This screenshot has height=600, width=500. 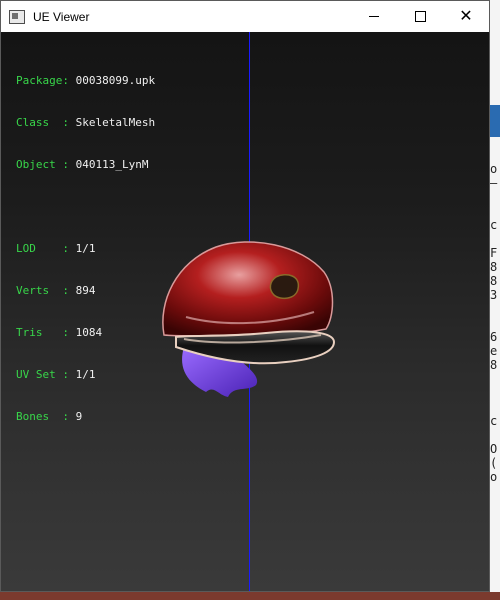 I want to click on object-label: Object :, so click(x=42, y=164).